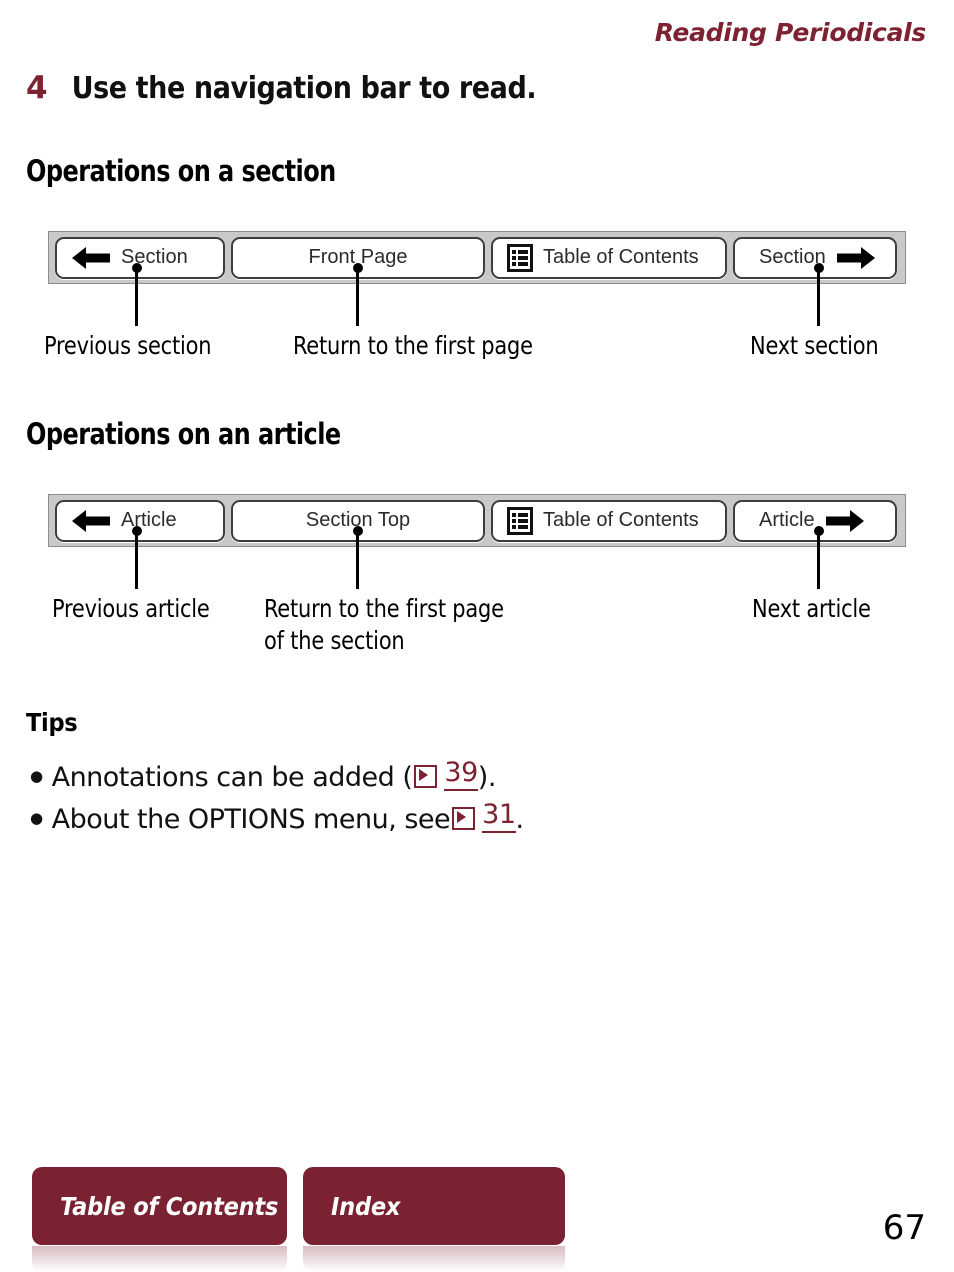 Image resolution: width=954 pixels, height=1272 pixels. I want to click on section-heading-operations-on-a-section: Operations on a section, so click(181, 171).